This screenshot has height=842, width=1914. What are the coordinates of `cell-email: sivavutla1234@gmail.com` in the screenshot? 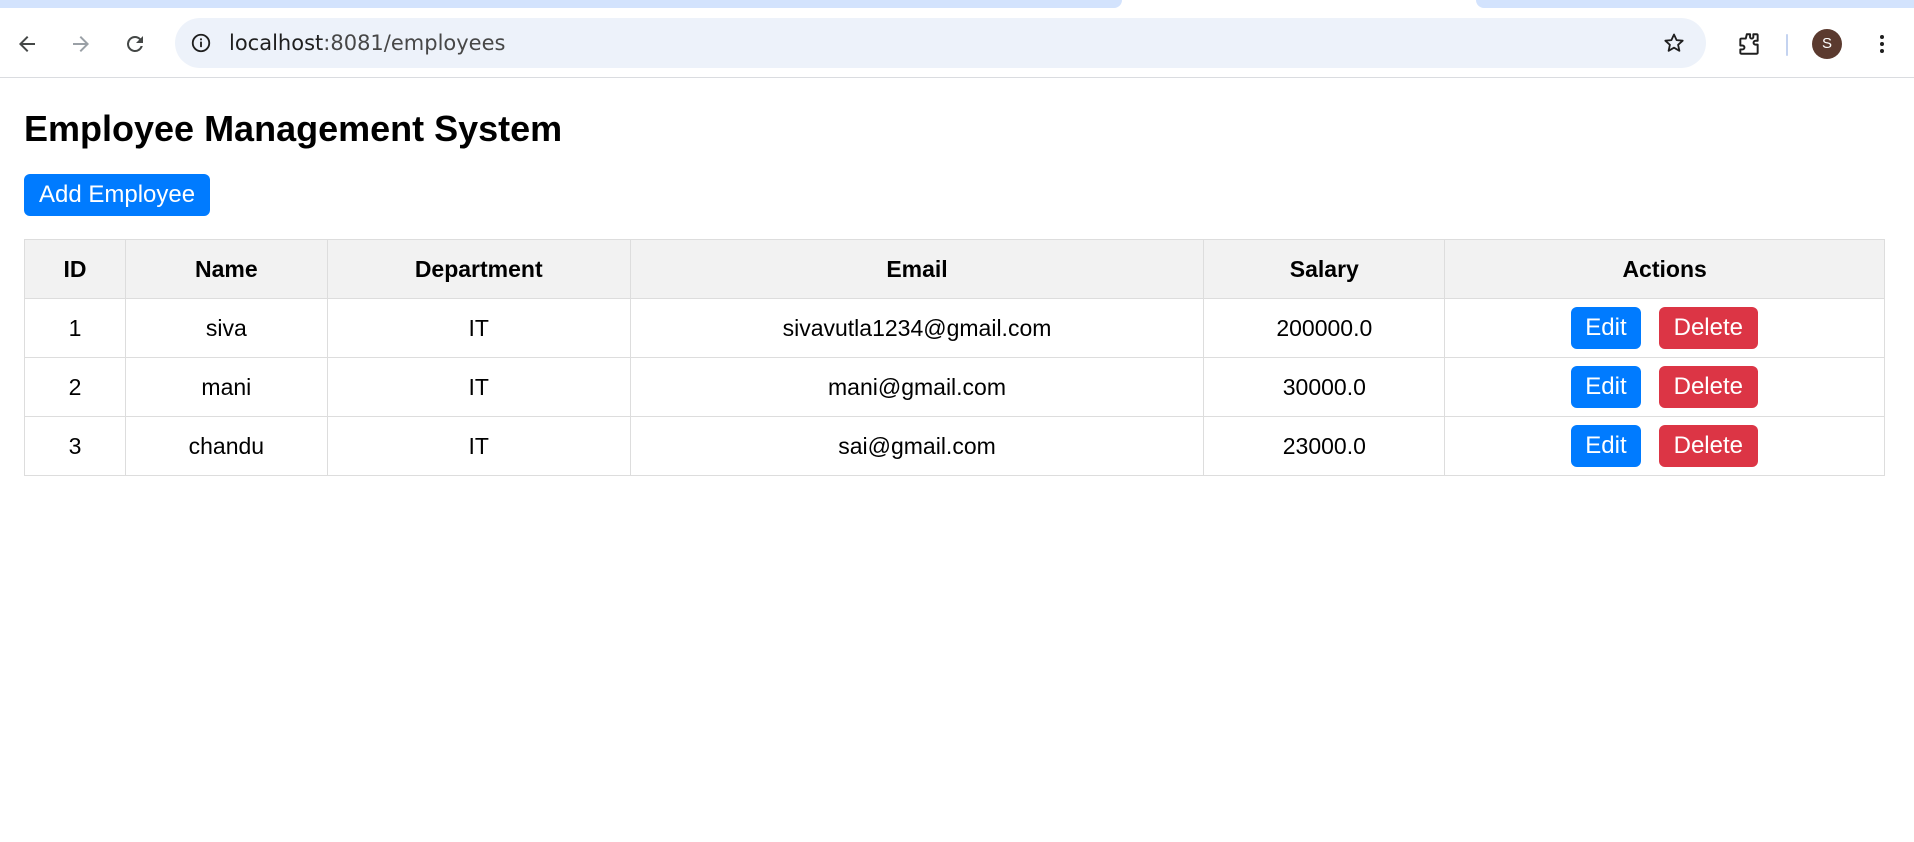 It's located at (917, 328).